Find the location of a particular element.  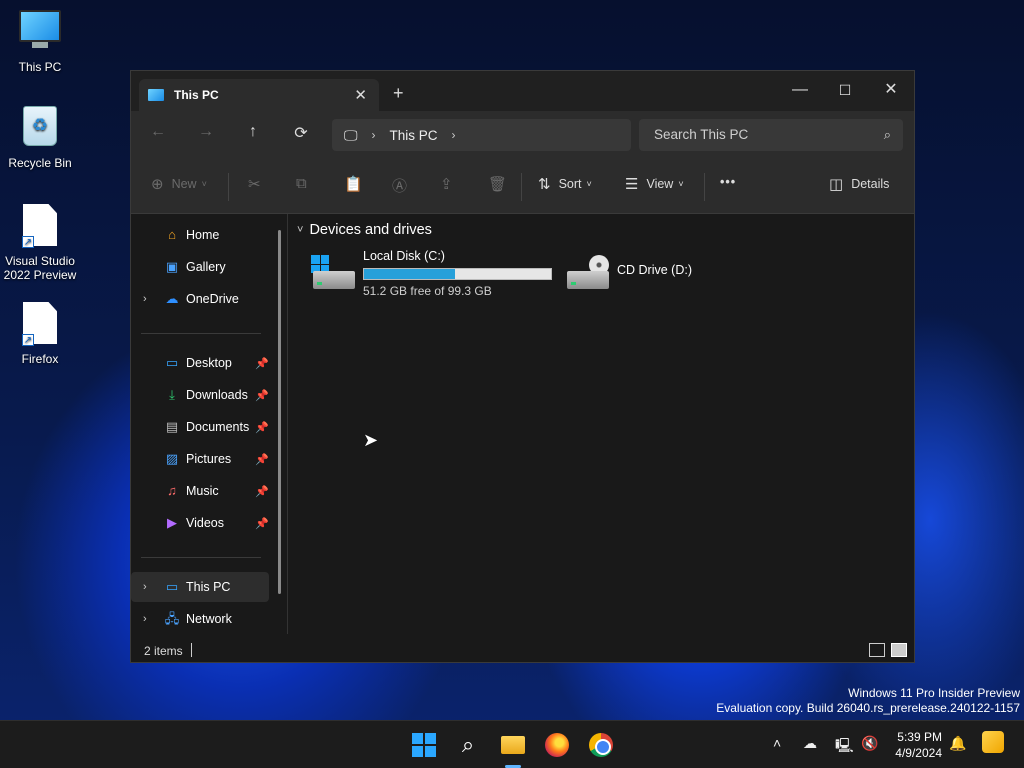

tab-this-pc: This PC ✕ is located at coordinates (259, 95).